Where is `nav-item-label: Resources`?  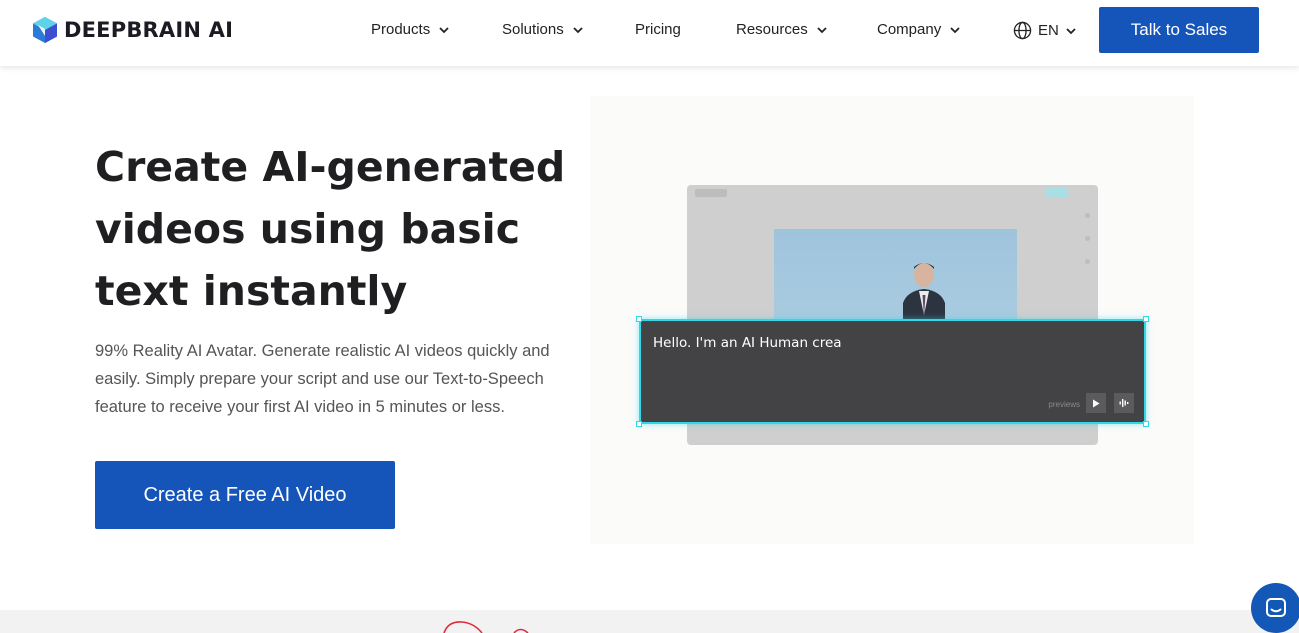
nav-item-label: Resources is located at coordinates (772, 29).